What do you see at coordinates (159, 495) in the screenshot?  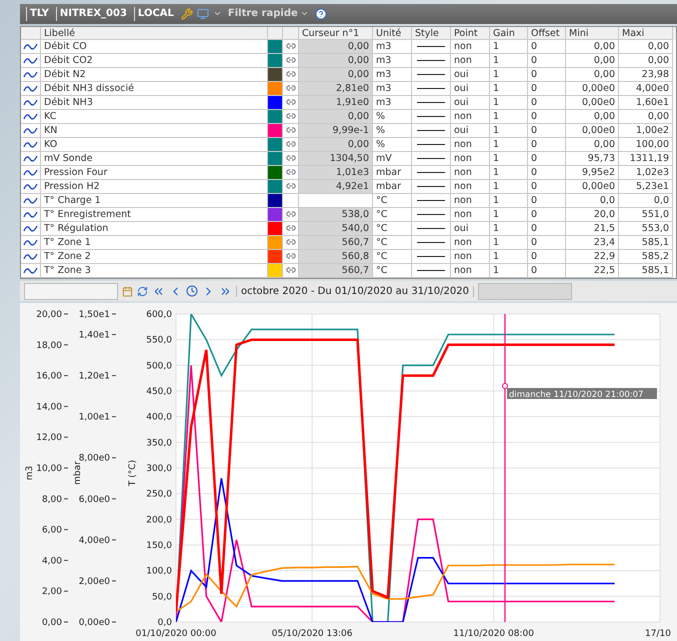 I see `axis-tick-label: 250,0` at bounding box center [159, 495].